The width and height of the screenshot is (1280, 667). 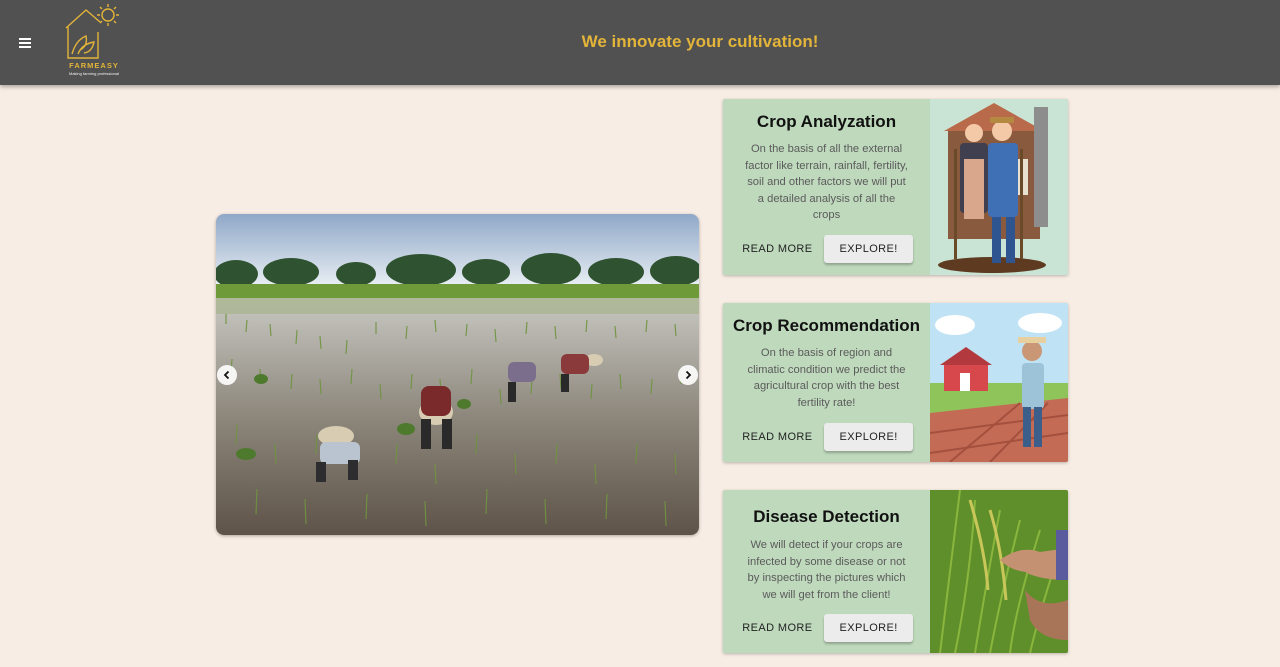 I want to click on menu-icon, so click(x=25, y=43).